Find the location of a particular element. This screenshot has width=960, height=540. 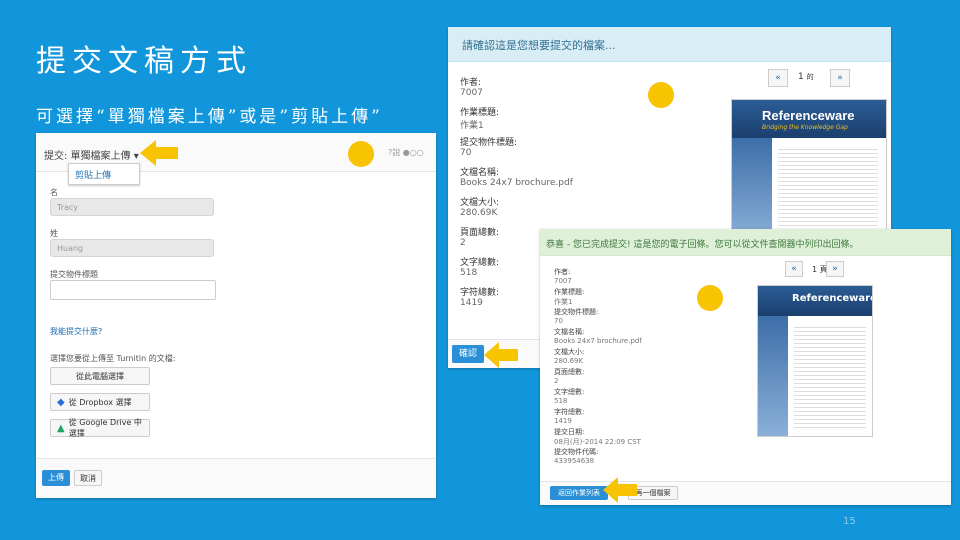

dropbox-icon: ◆ is located at coordinates (61, 402).